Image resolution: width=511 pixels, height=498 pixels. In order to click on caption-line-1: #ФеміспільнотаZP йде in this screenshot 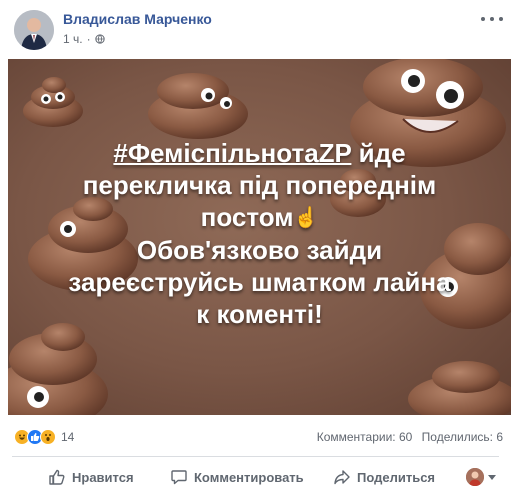, I will do `click(259, 153)`.